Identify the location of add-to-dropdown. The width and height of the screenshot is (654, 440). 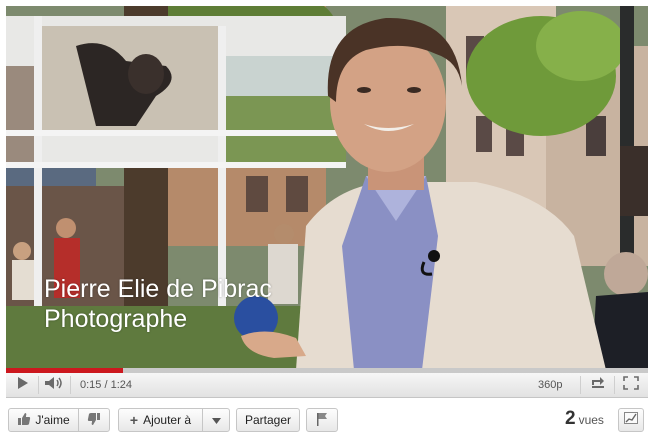
(216, 420).